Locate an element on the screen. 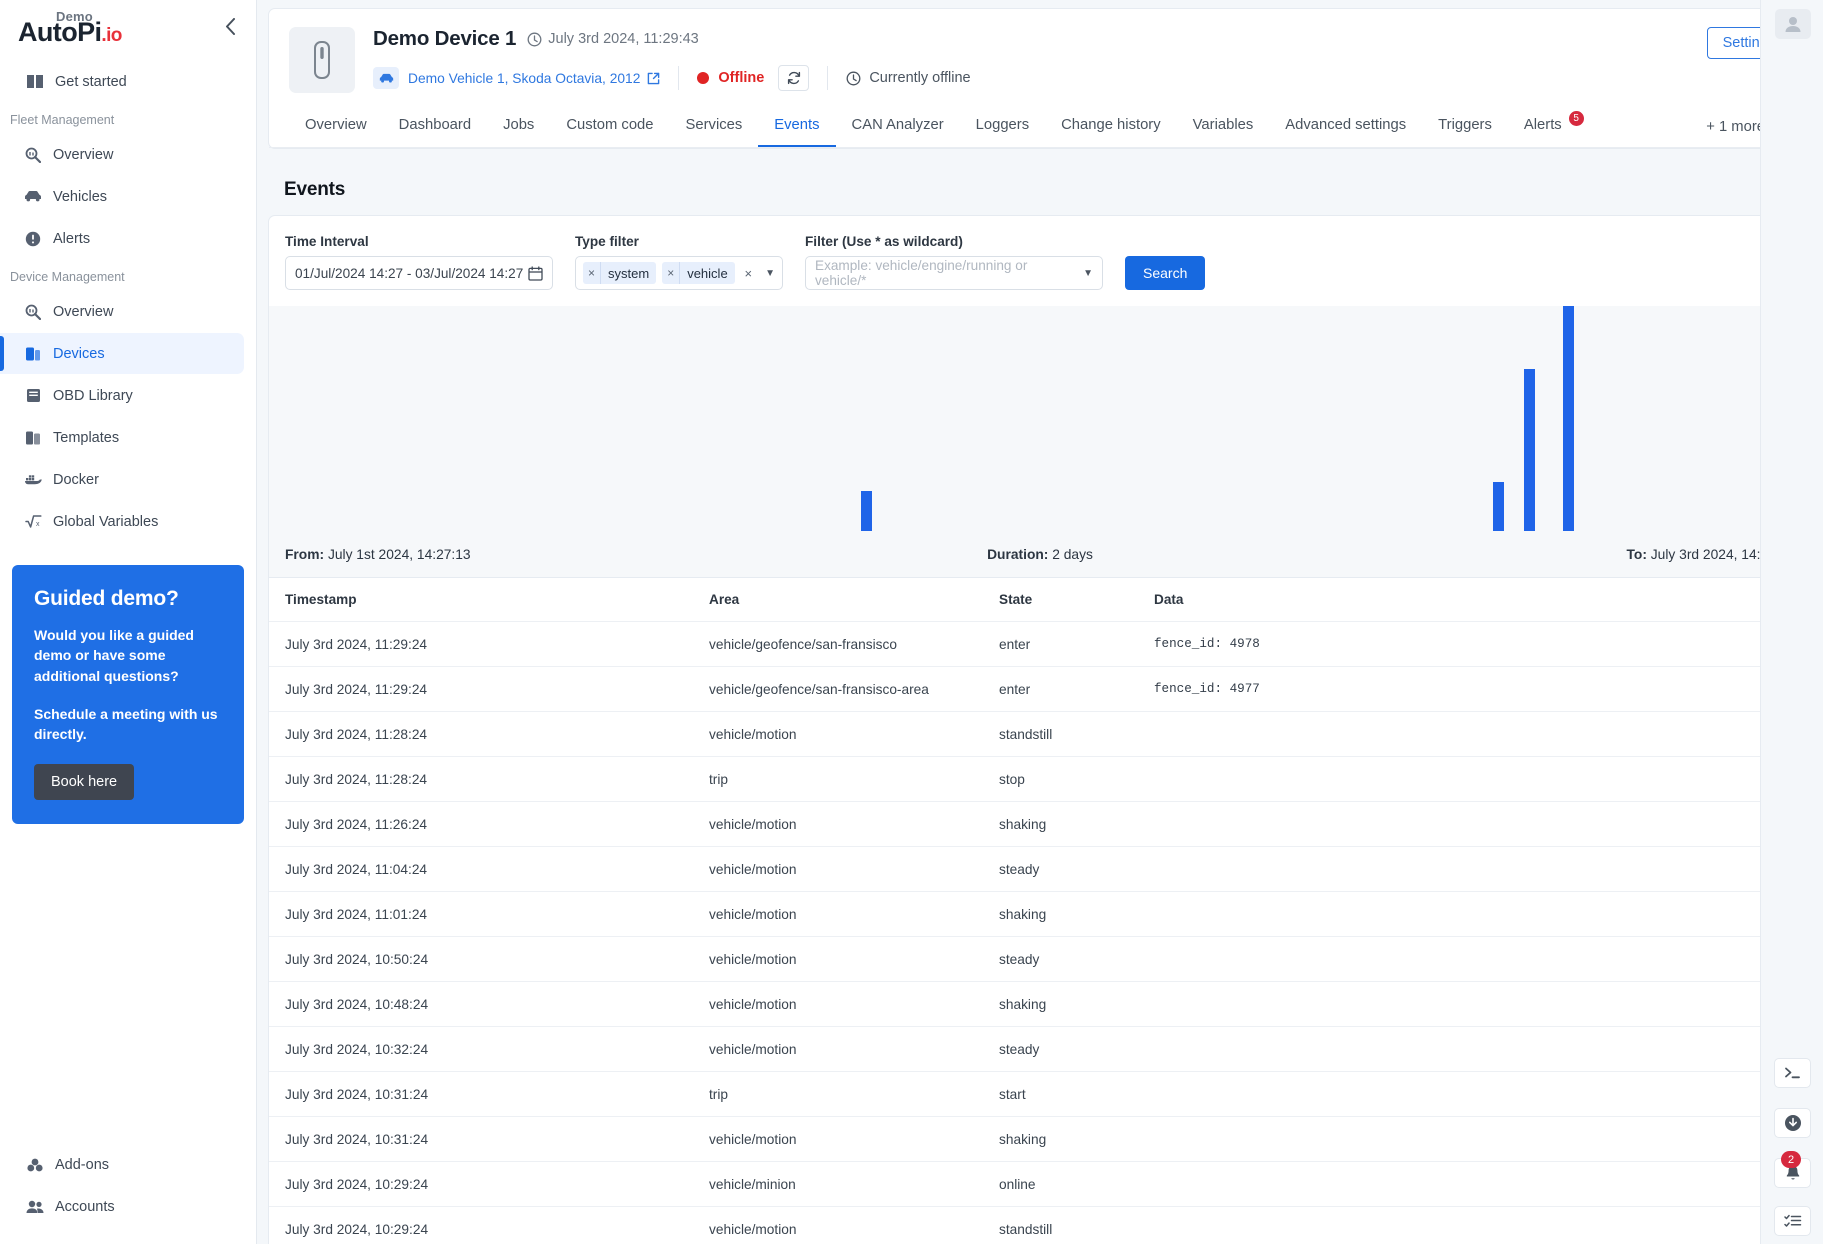  cell-data: fence_id: 4978 is located at coordinates (1452, 644).